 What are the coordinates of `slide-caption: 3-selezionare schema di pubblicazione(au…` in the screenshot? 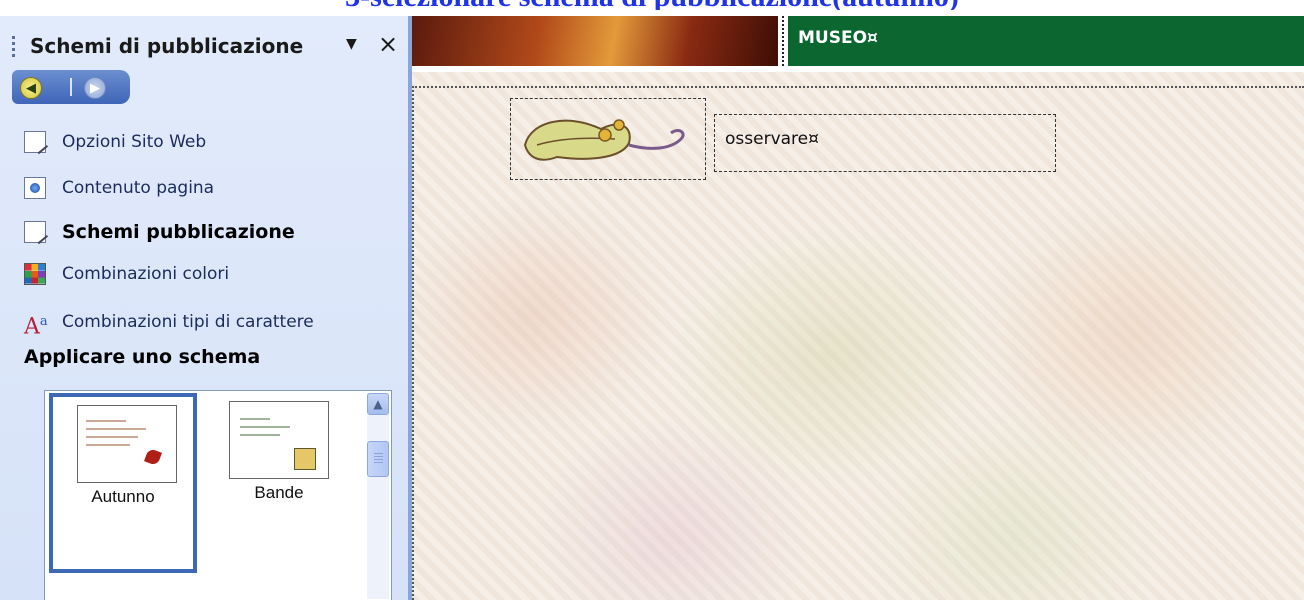 It's located at (652, 5).